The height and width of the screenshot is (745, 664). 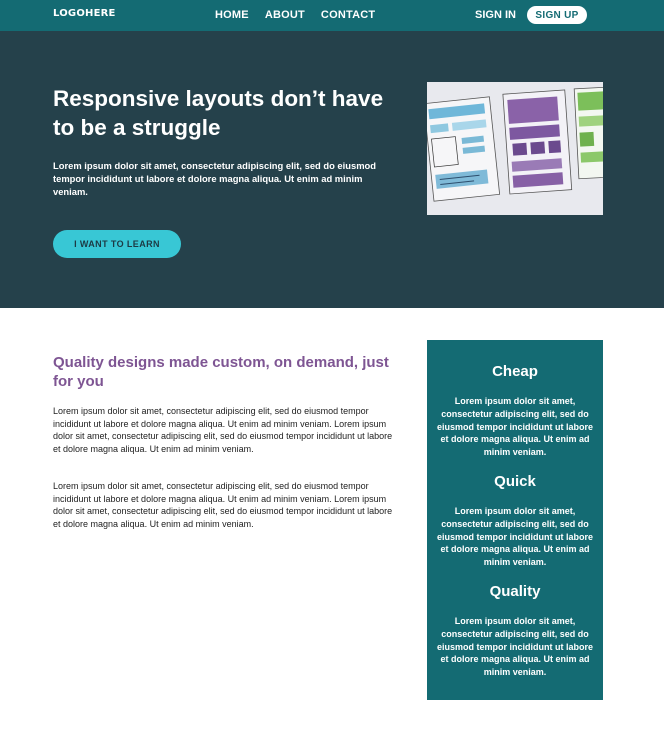 I want to click on nav-link-home: HOME, so click(x=232, y=15).